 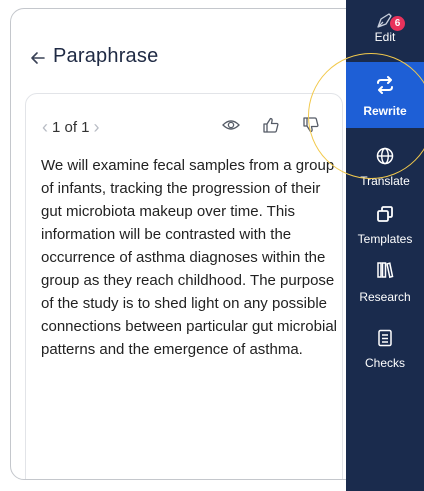 I want to click on copy-icon, so click(x=385, y=214).